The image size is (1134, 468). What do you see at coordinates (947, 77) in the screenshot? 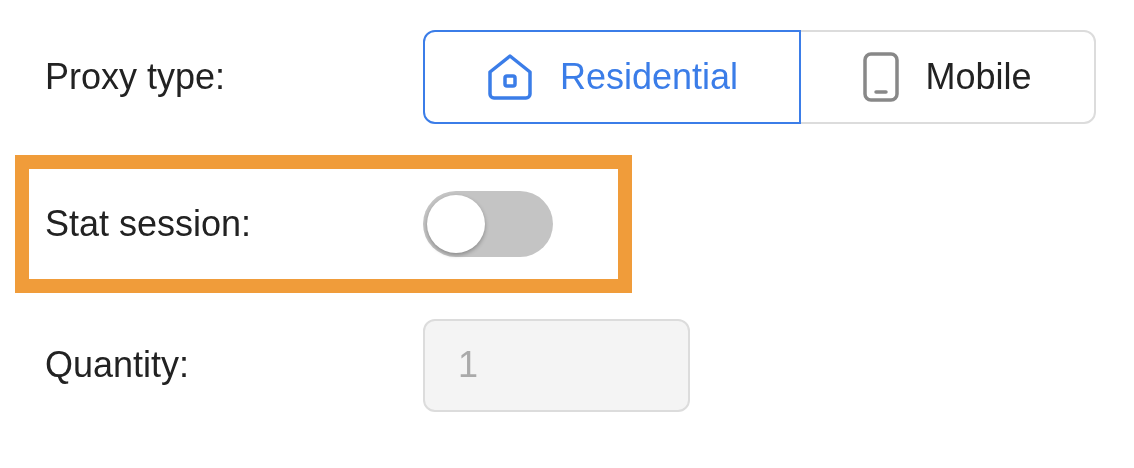
I see `proxy-type-option: Mobile` at bounding box center [947, 77].